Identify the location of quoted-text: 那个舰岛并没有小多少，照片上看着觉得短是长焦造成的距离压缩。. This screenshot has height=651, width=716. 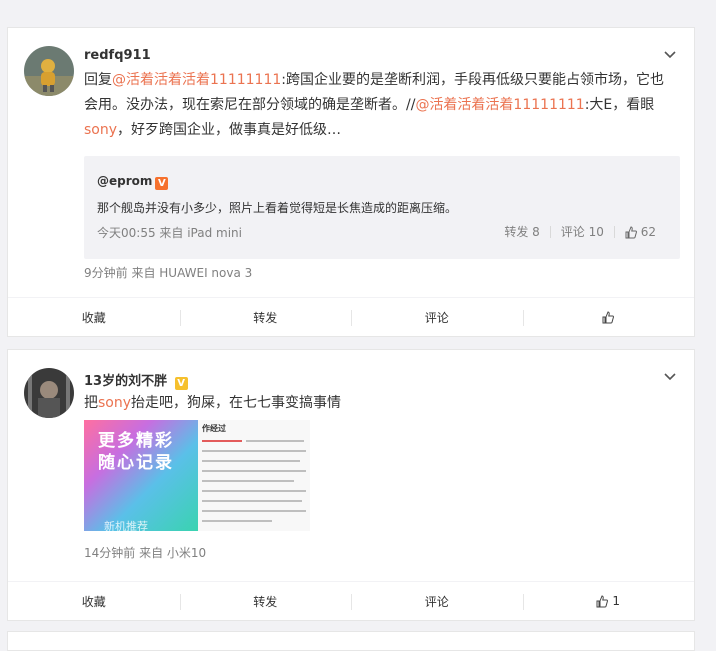
(277, 208).